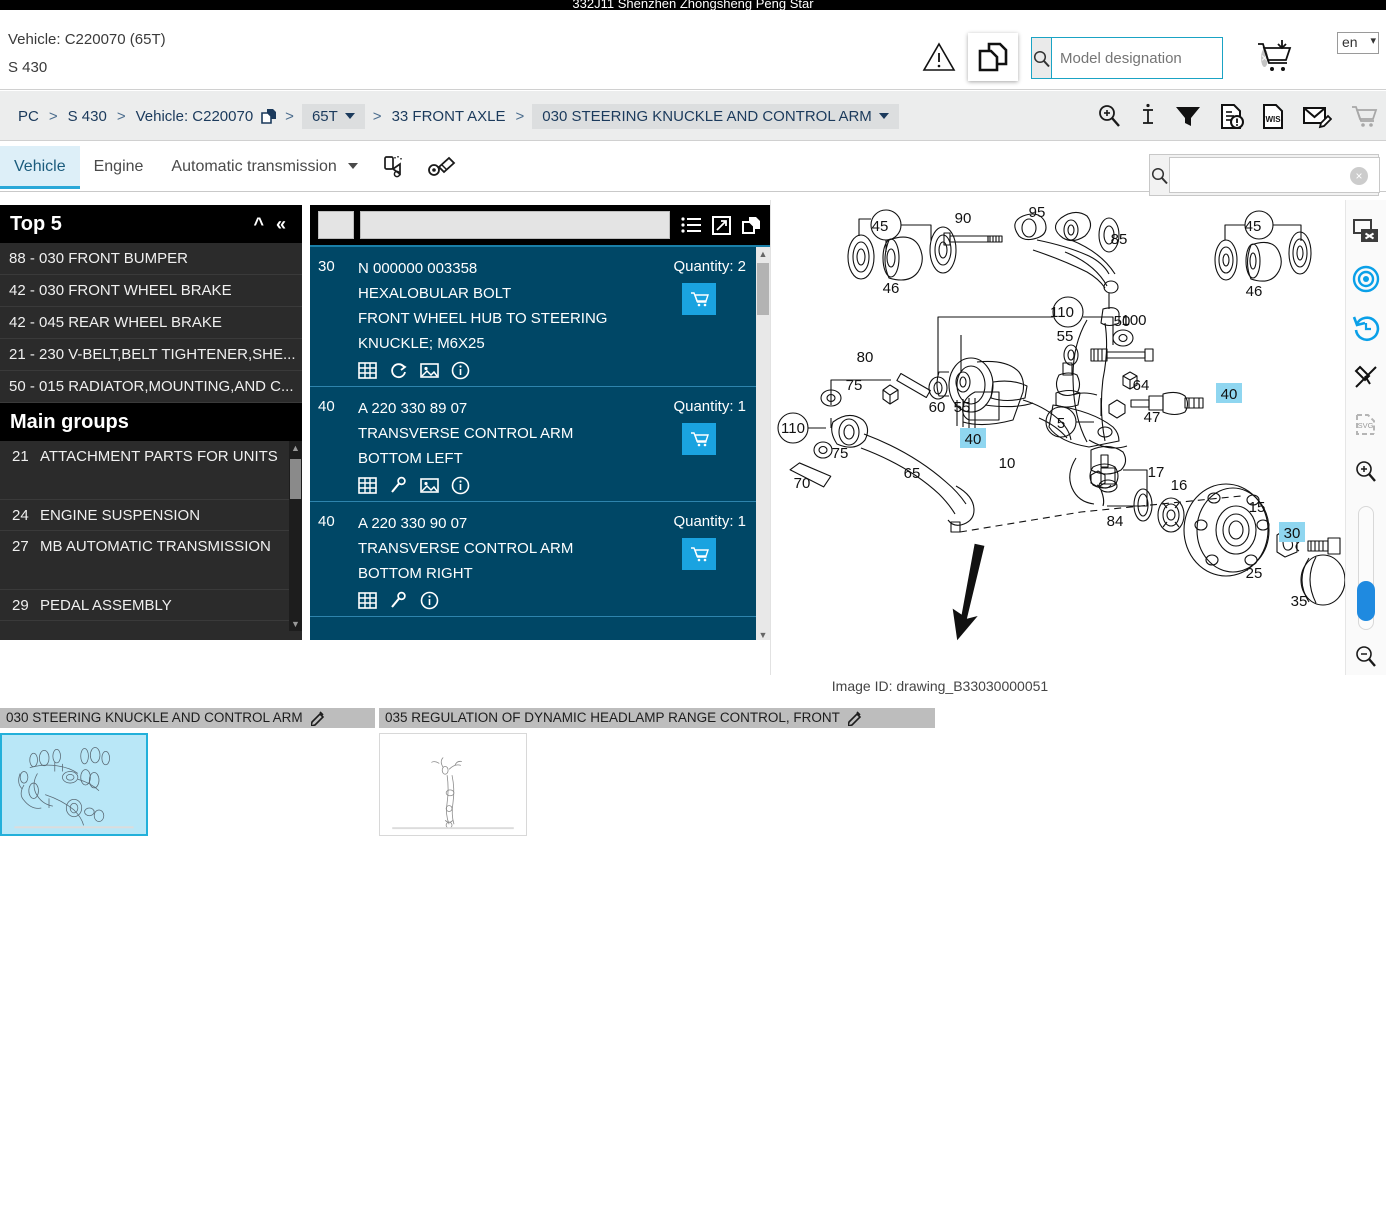  Describe the element at coordinates (187, 718) in the screenshot. I see `thumbnail-group-header: 030 STEERING KNUCKLE AND CONTROL ARM` at that location.